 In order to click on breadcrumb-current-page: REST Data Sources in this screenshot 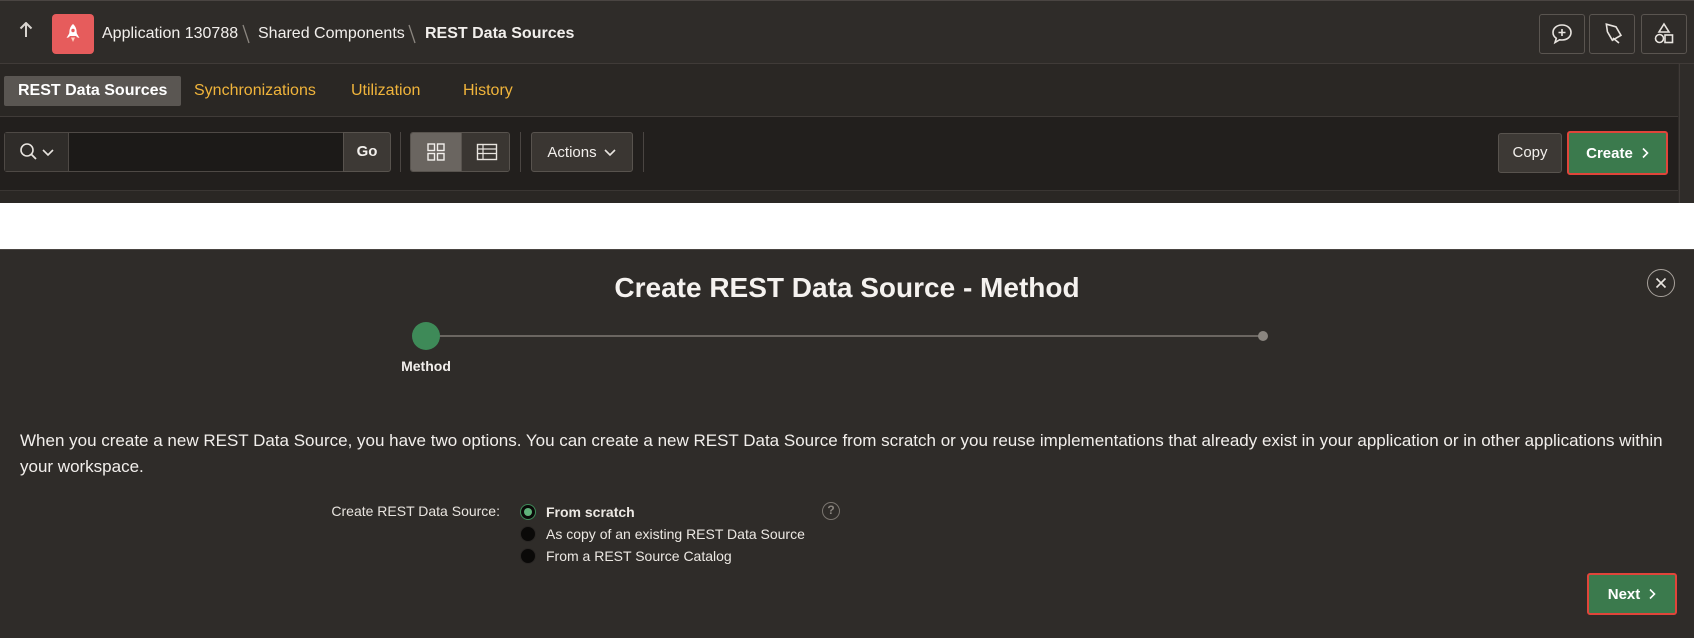, I will do `click(500, 33)`.